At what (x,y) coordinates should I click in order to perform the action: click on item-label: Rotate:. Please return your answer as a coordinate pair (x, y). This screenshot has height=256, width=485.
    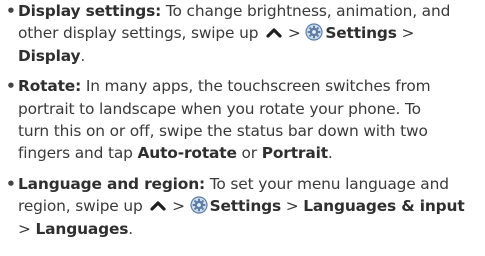
    Looking at the image, I should click on (50, 86).